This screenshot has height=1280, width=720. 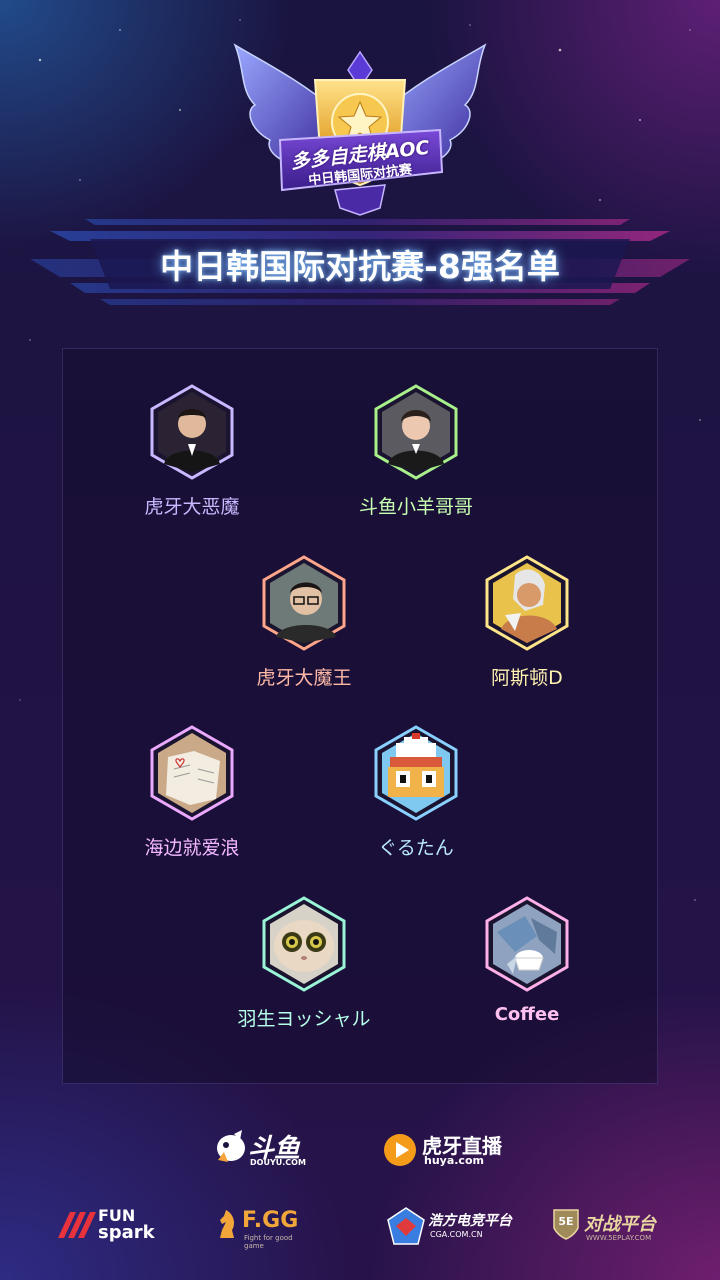 I want to click on play5e-name: 对战平台, so click(x=620, y=1224).